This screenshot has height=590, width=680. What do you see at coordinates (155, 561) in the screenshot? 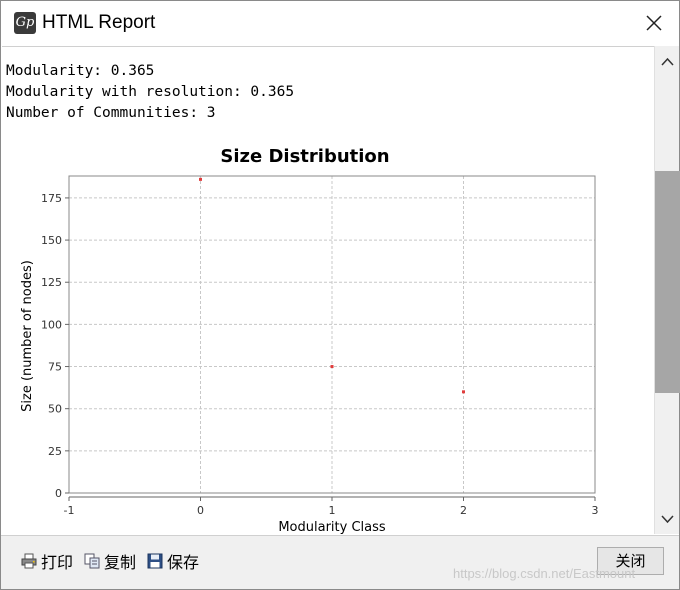
I see `floppy-disk-icon` at bounding box center [155, 561].